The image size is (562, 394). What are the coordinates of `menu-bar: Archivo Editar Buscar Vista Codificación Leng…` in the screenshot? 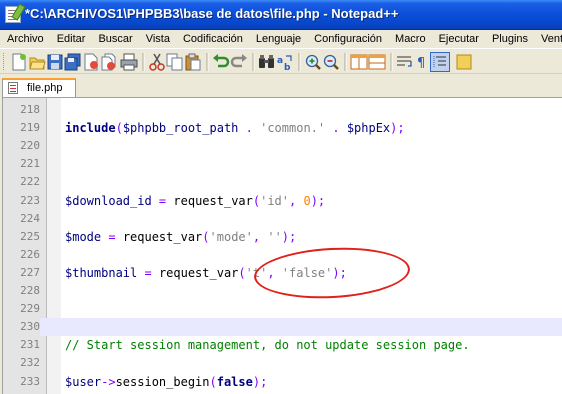 It's located at (281, 39).